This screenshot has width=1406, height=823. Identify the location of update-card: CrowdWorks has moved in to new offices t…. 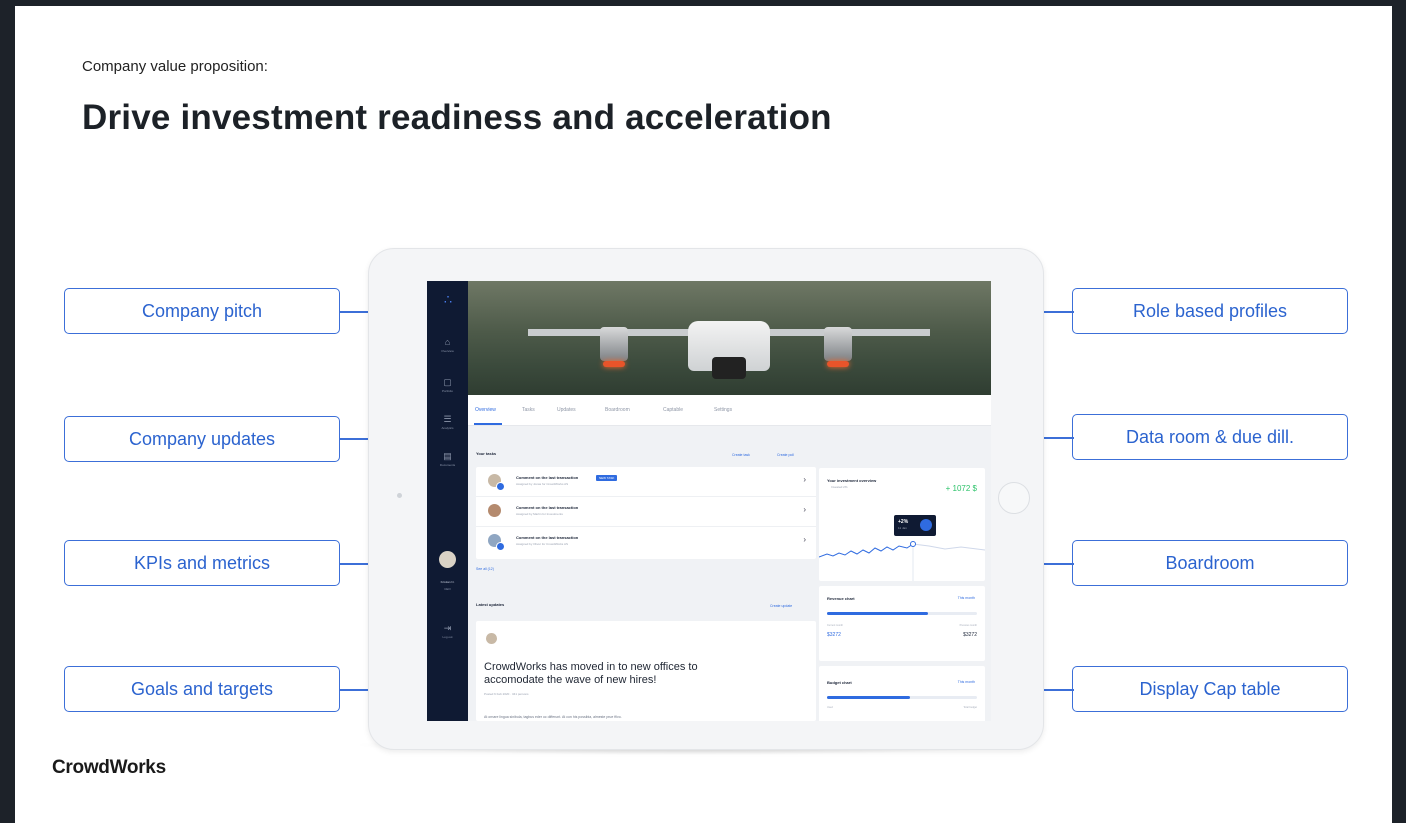
(646, 671).